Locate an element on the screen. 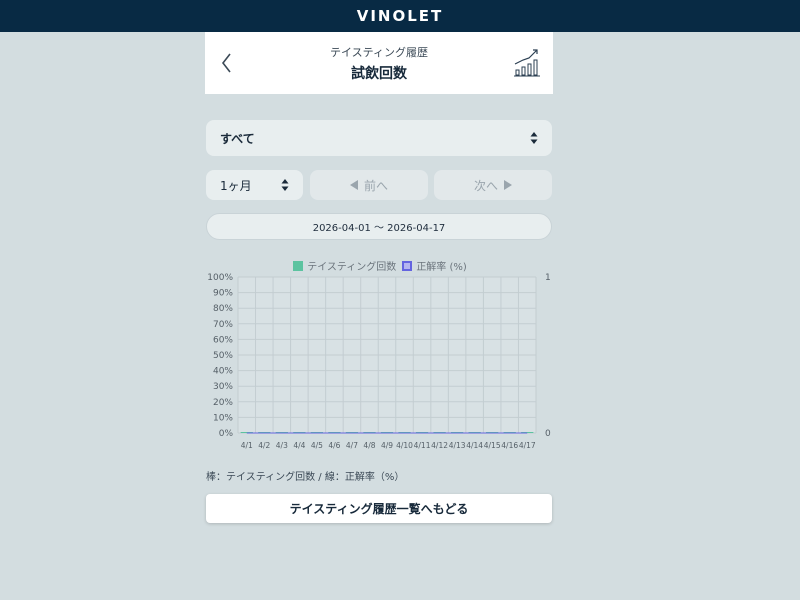 Image resolution: width=800 pixels, height=600 pixels. x-tick-label: 4/12 is located at coordinates (439, 445).